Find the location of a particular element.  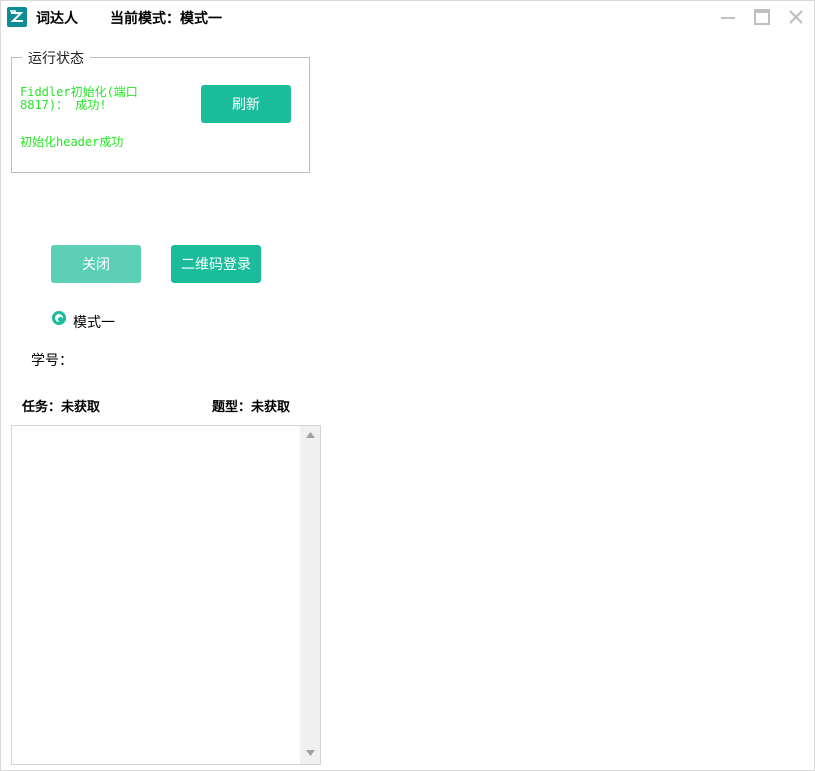

qr-login-button: 二维码登录 is located at coordinates (216, 264).